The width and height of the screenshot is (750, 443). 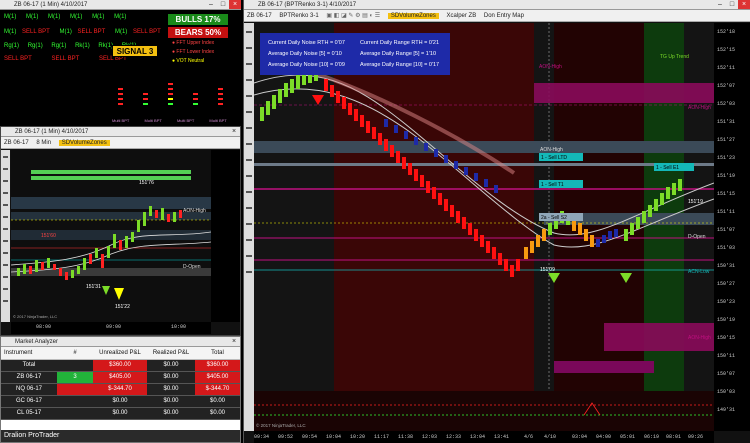 What do you see at coordinates (358, 437) in the screenshot?
I see `time-tick: 10:20` at bounding box center [358, 437].